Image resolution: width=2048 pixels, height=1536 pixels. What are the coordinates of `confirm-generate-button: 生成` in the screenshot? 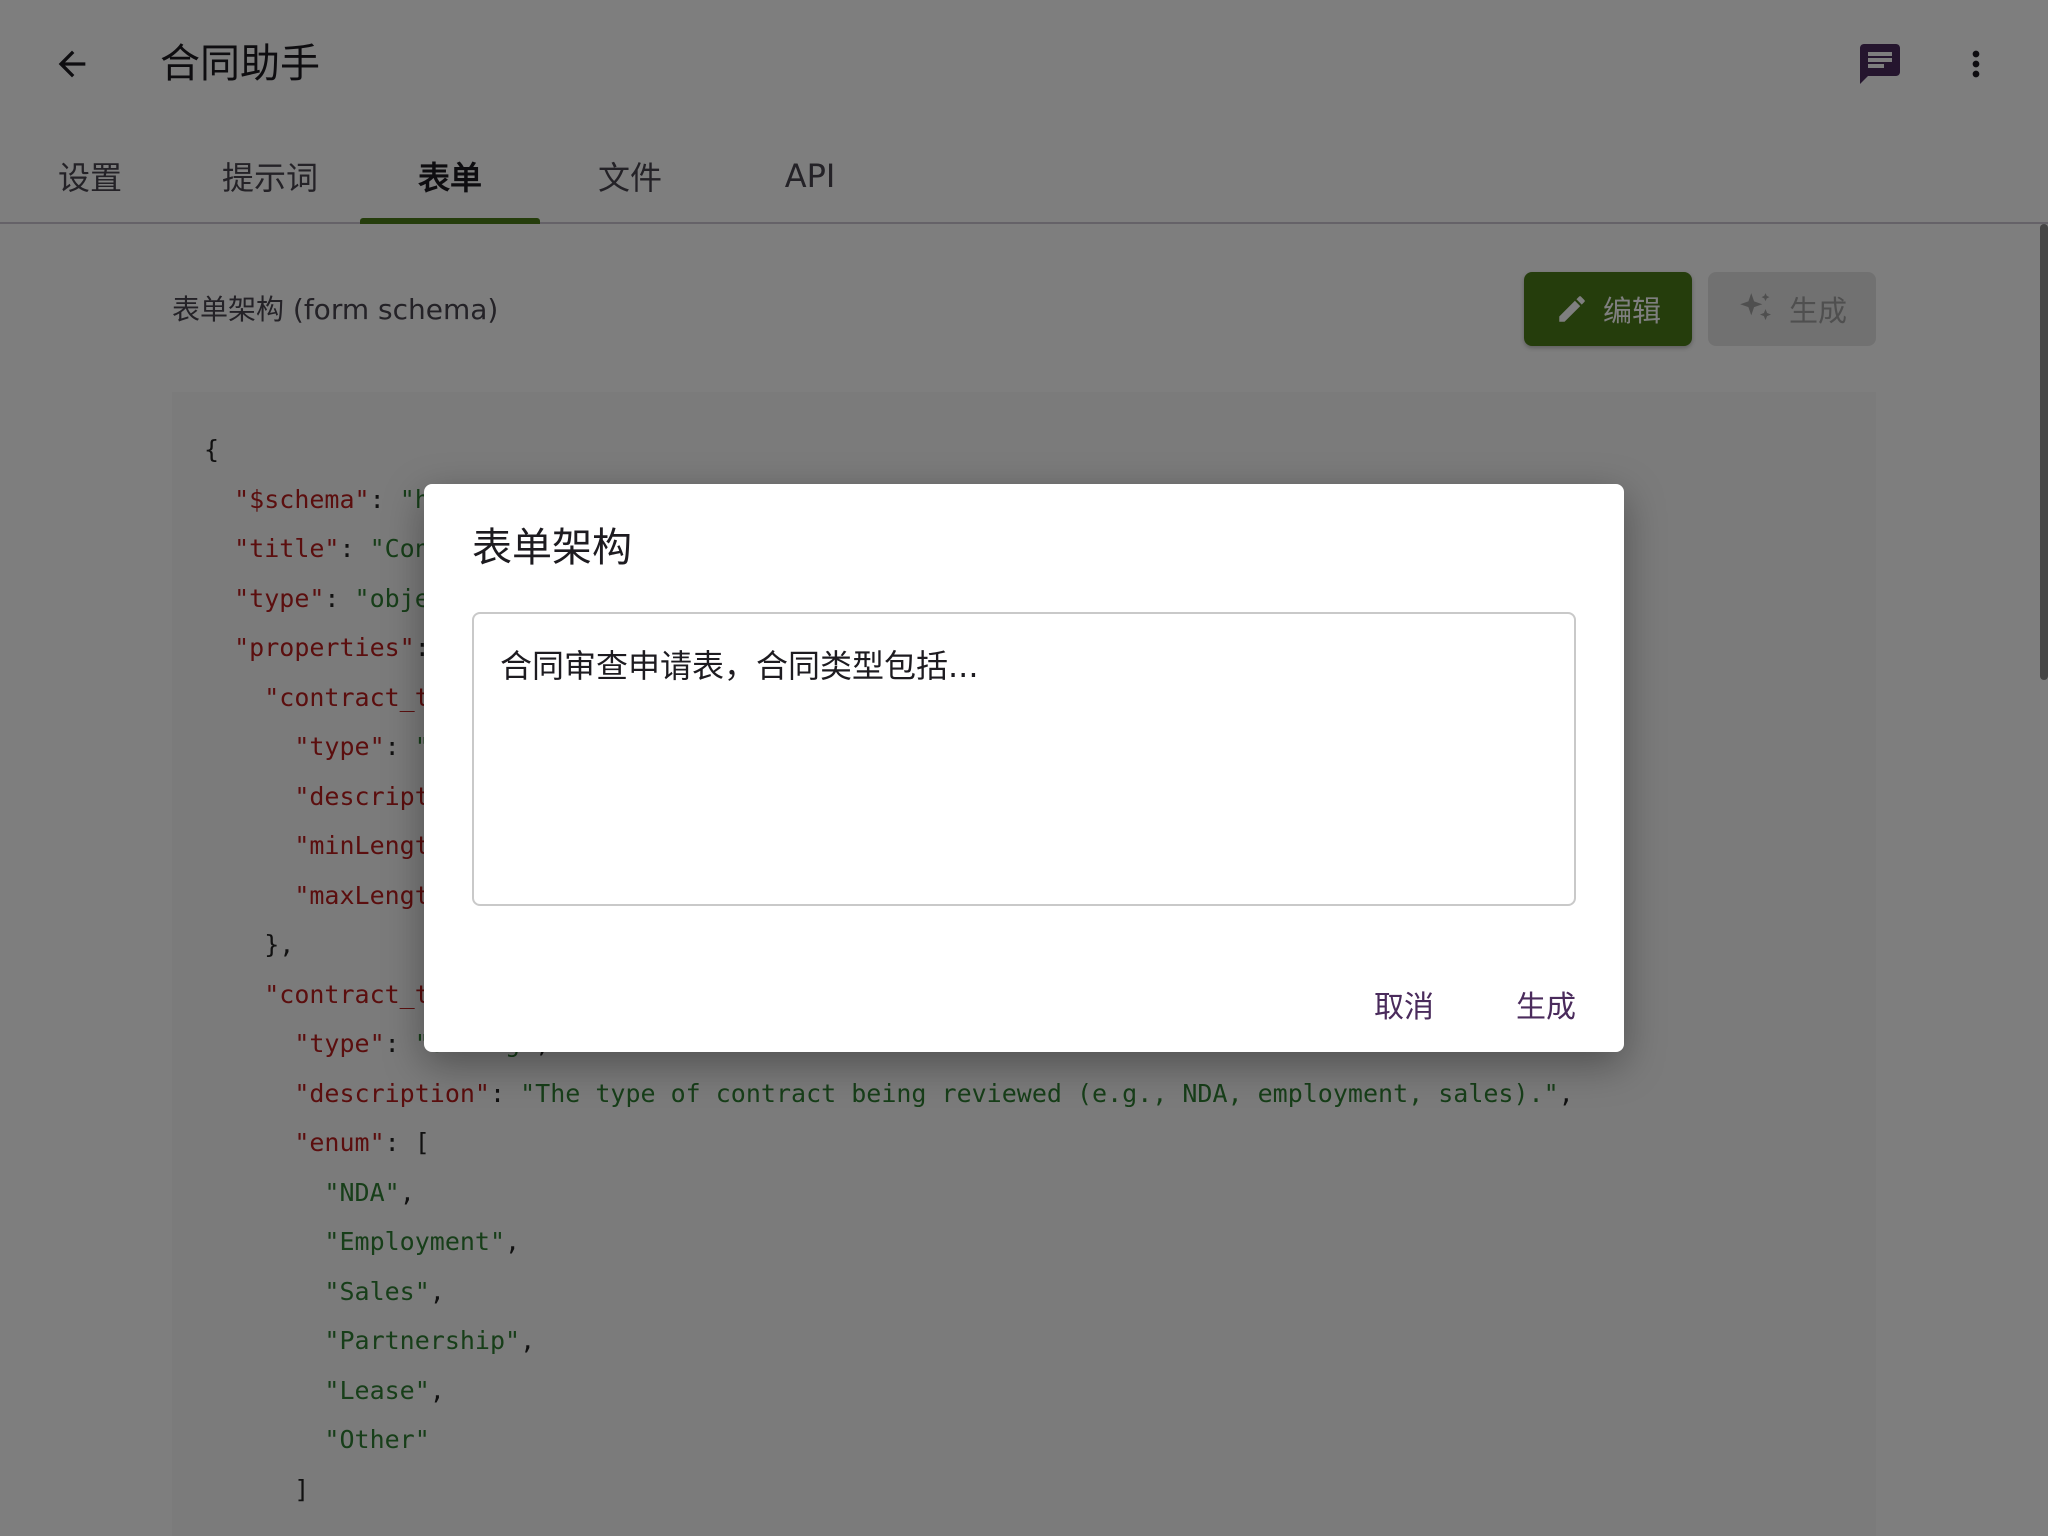 It's located at (1546, 1004).